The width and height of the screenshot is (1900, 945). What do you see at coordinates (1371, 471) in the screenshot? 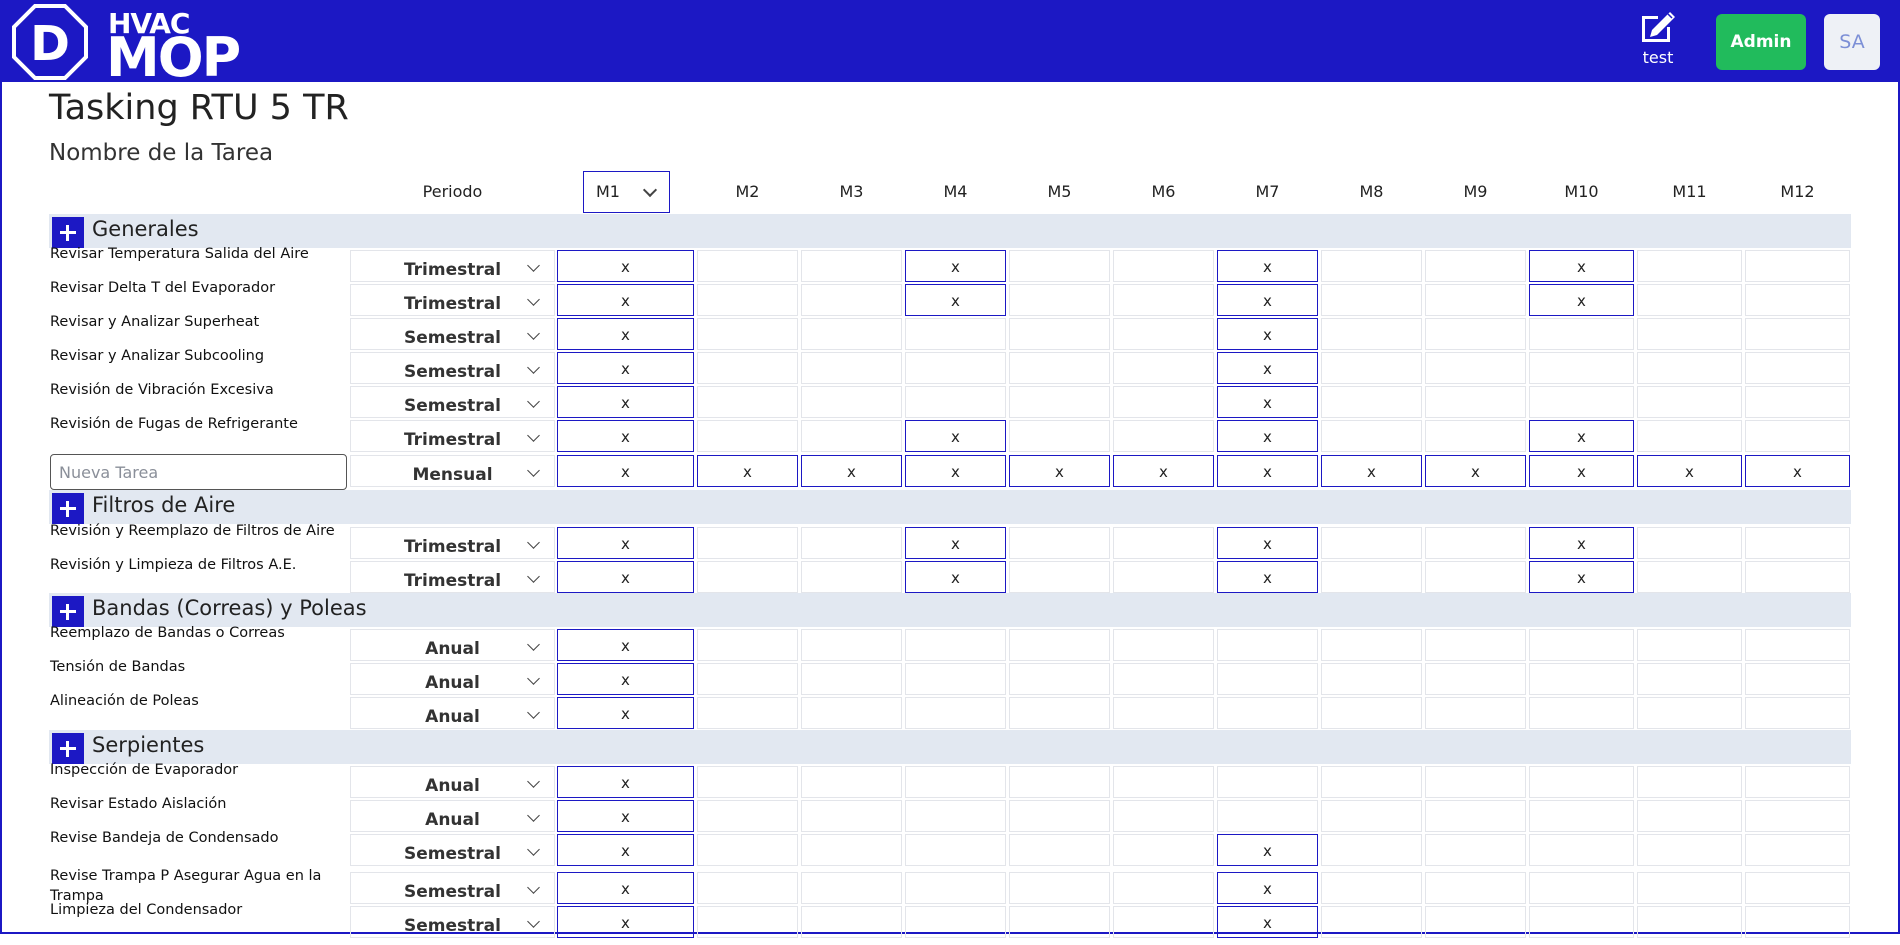
I see `month-cell-m8: x` at bounding box center [1371, 471].